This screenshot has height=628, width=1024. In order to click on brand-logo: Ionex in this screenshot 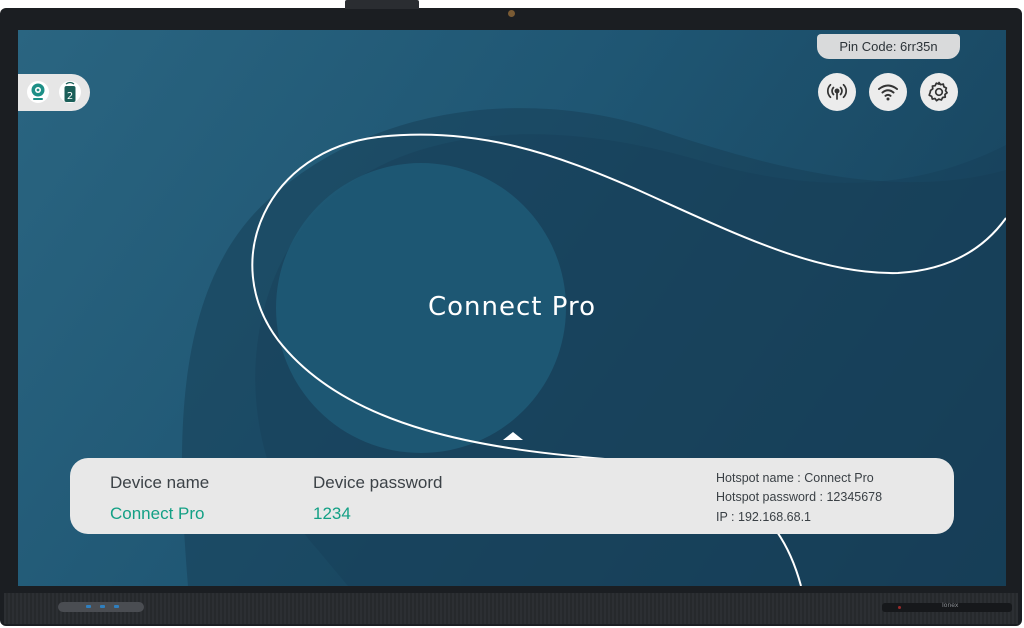, I will do `click(950, 605)`.